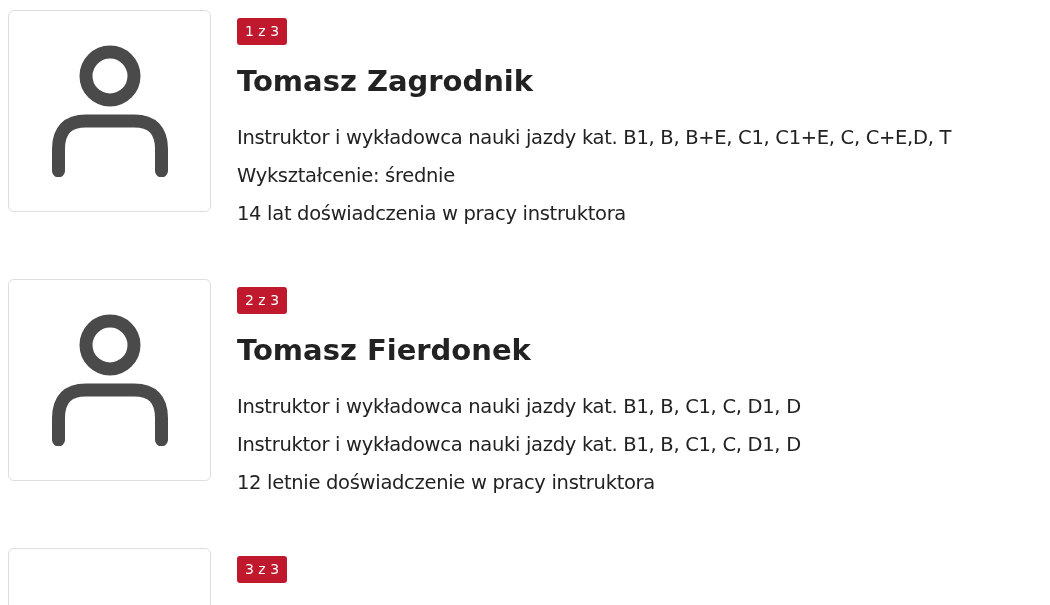 This screenshot has height=605, width=1050. I want to click on counter-badge: 2 z 3, so click(262, 300).